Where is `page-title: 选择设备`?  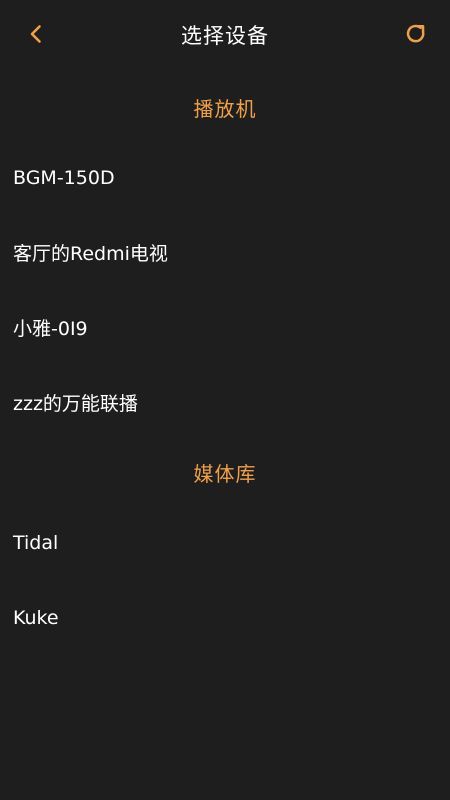 page-title: 选择设备 is located at coordinates (225, 36).